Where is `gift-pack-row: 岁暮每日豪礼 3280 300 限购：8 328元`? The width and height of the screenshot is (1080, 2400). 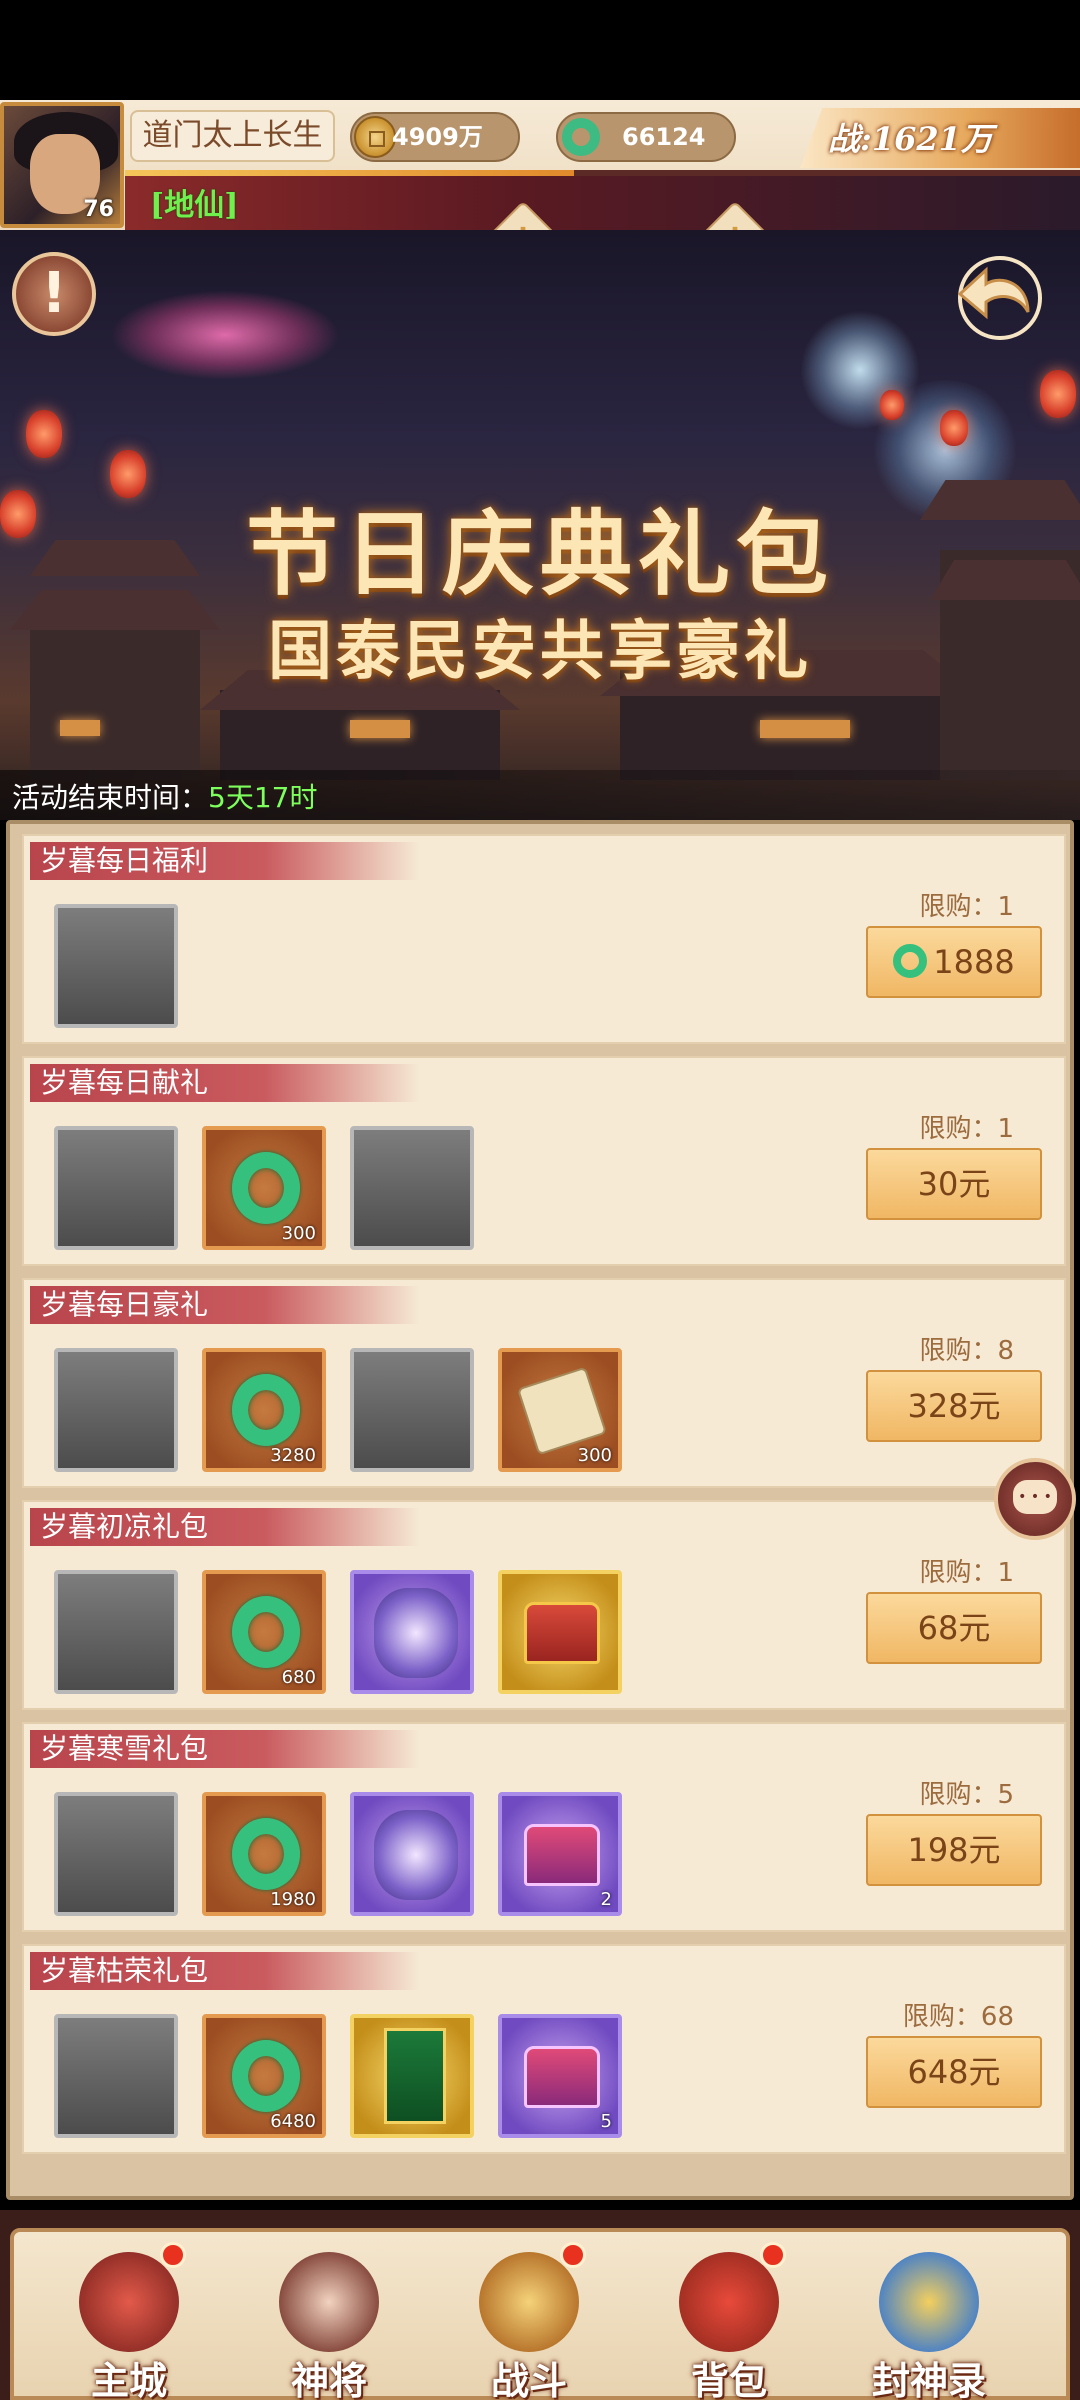
gift-pack-row: 岁暮每日豪礼 3280 300 限购：8 328元 is located at coordinates (544, 1383).